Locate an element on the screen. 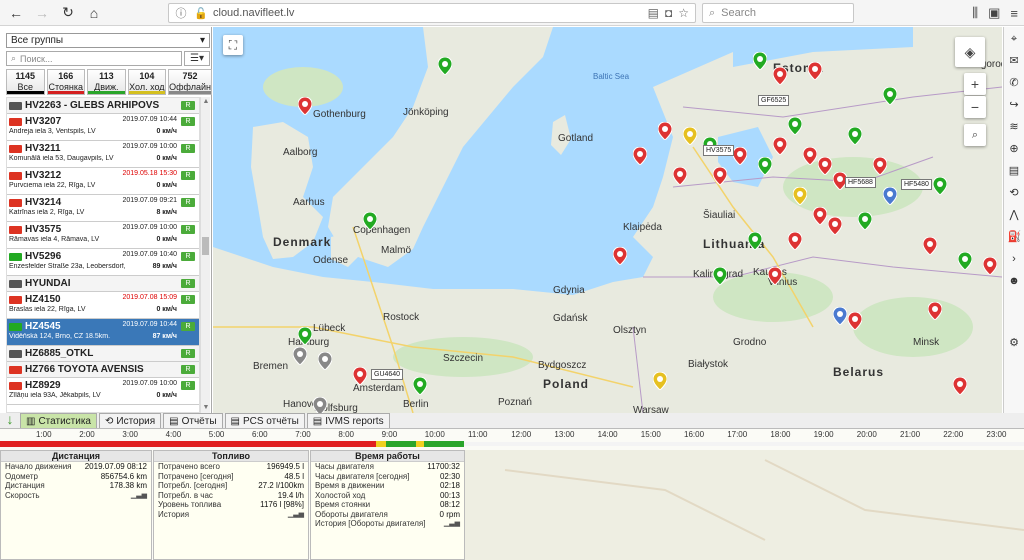 The height and width of the screenshot is (560, 1024). tab-pcs-reports: ▤ PCS отчёты is located at coordinates (264, 420).